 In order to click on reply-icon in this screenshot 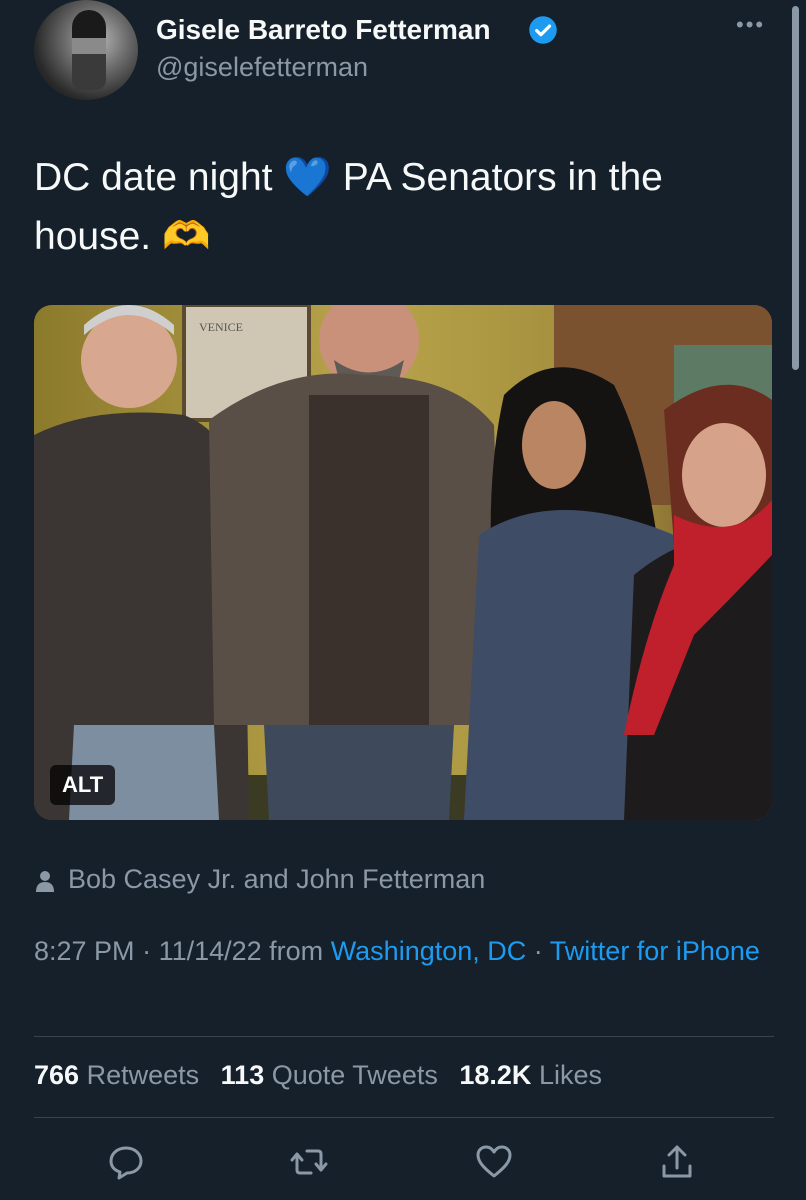, I will do `click(126, 1162)`.